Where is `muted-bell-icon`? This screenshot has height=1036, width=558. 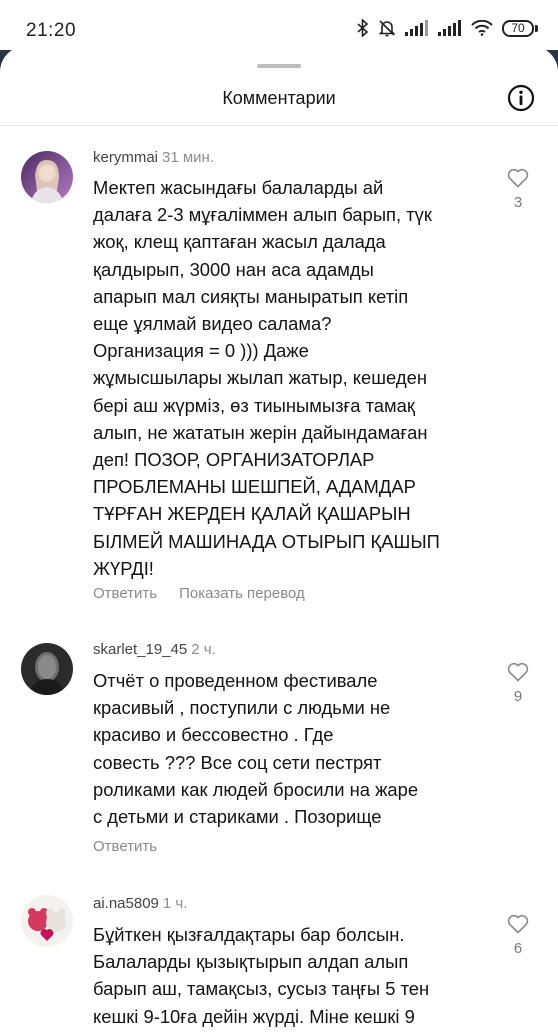 muted-bell-icon is located at coordinates (387, 28).